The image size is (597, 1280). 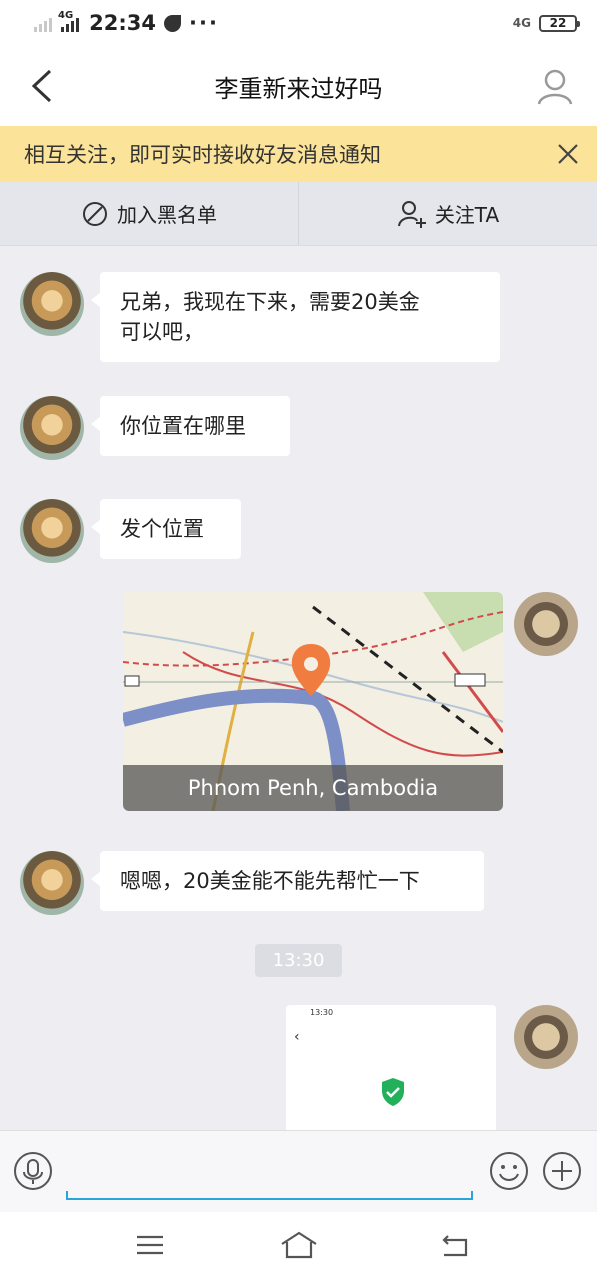 I want to click on message-text: 你位置在哪里, so click(x=183, y=426).